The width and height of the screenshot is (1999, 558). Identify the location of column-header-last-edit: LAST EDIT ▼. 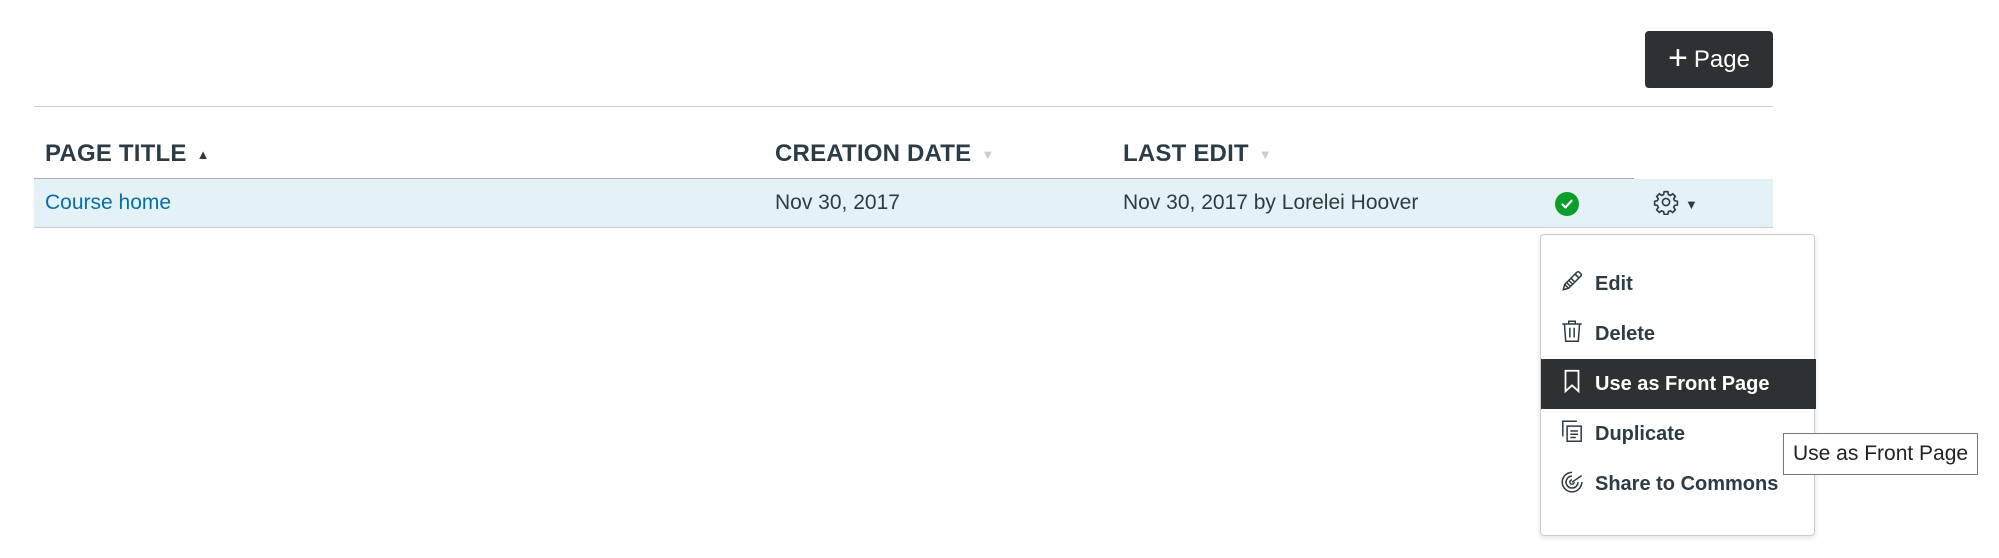
(1197, 154).